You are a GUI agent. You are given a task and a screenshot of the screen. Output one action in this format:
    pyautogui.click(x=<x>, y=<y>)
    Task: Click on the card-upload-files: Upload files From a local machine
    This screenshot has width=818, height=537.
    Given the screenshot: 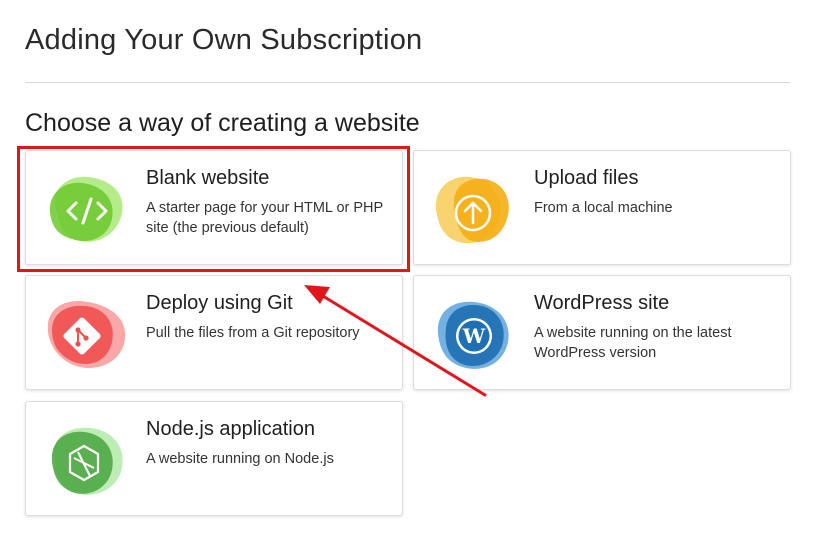 What is the action you would take?
    pyautogui.click(x=602, y=207)
    